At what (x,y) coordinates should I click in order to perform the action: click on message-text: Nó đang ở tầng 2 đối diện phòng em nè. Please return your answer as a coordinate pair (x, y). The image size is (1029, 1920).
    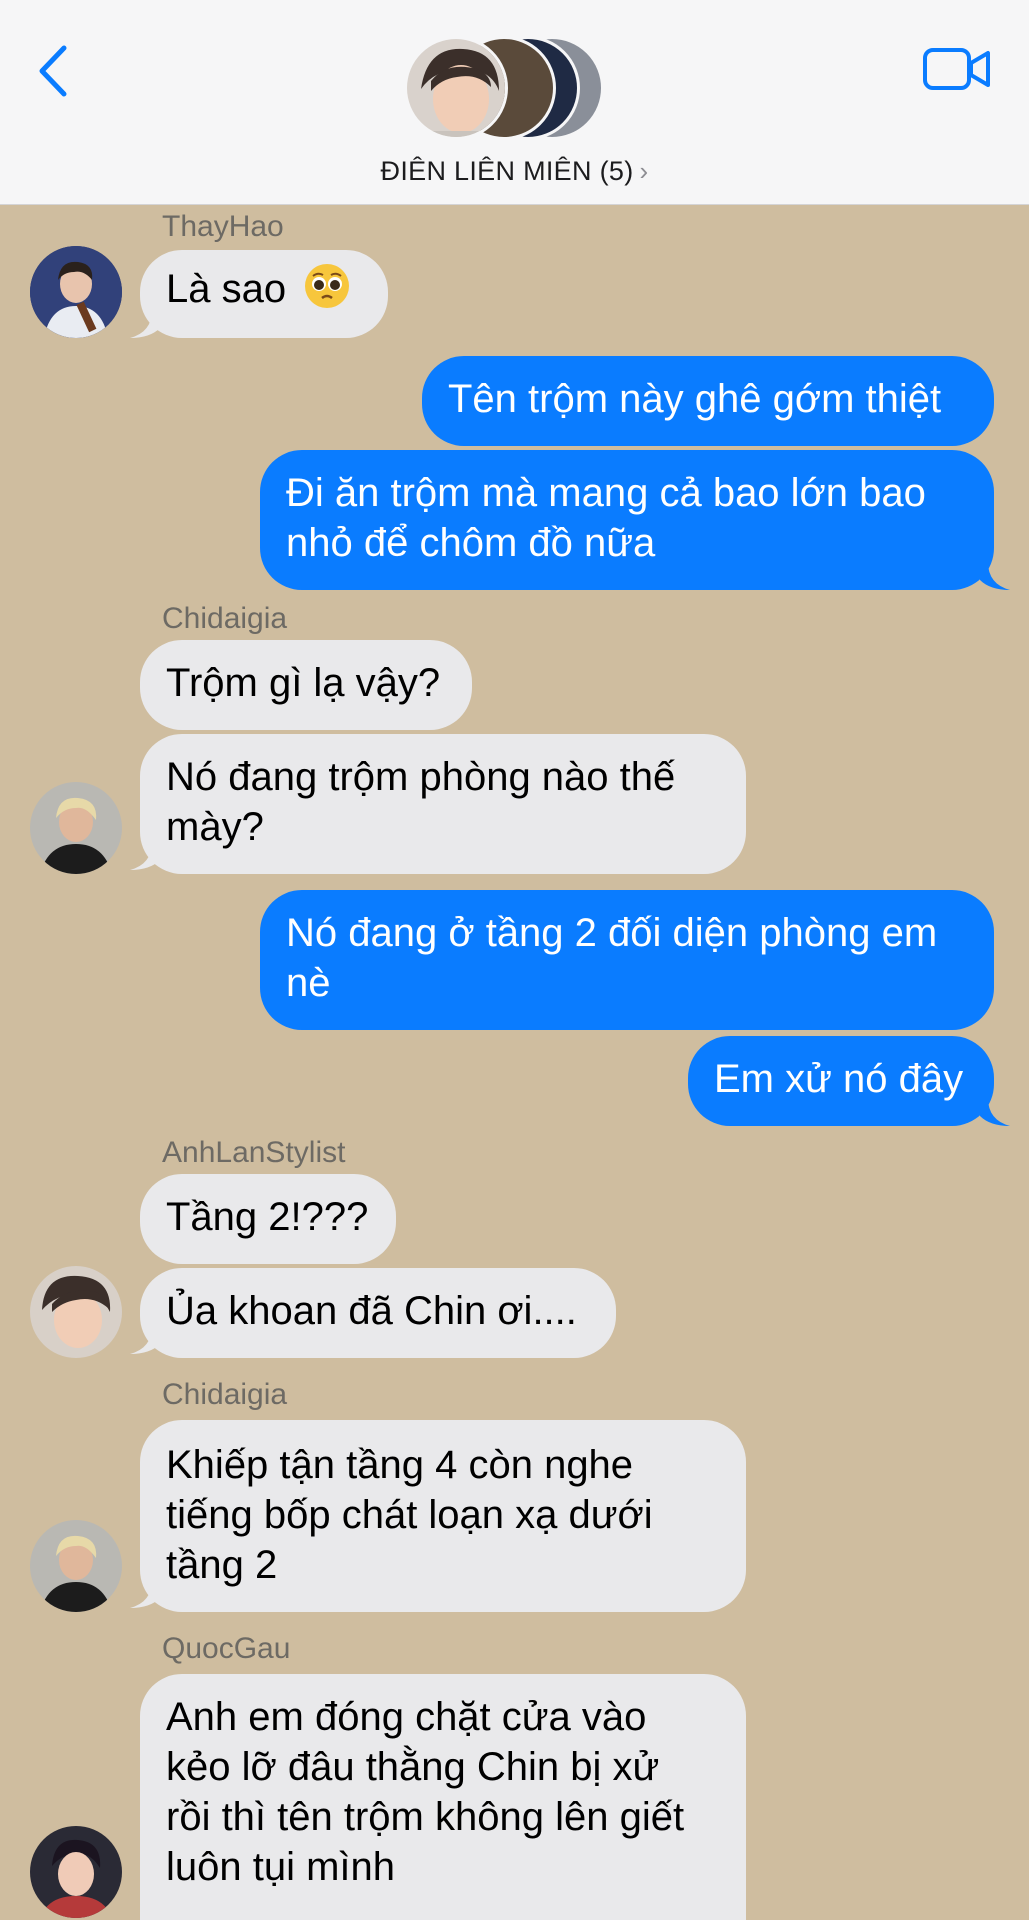
    Looking at the image, I should click on (612, 958).